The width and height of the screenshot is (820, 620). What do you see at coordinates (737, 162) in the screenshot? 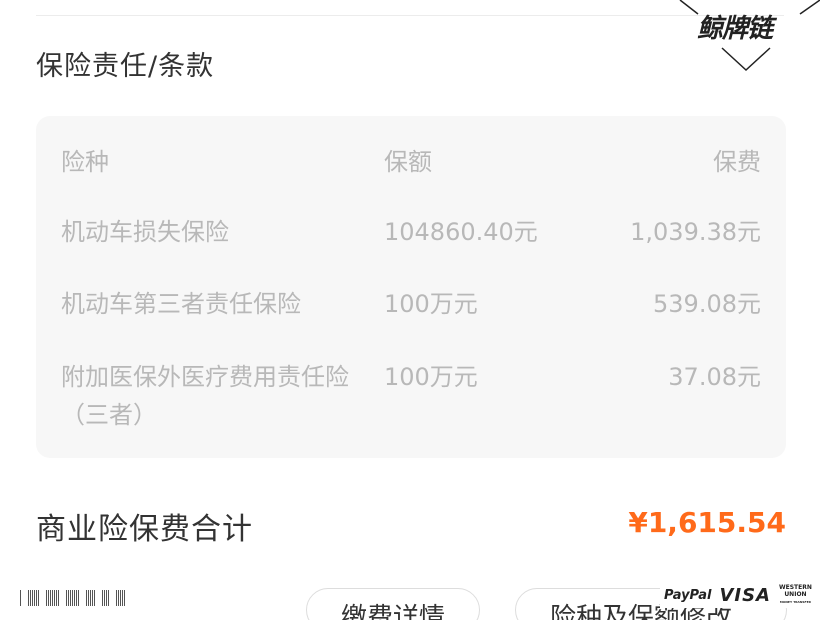
I see `header-premium: 保费` at bounding box center [737, 162].